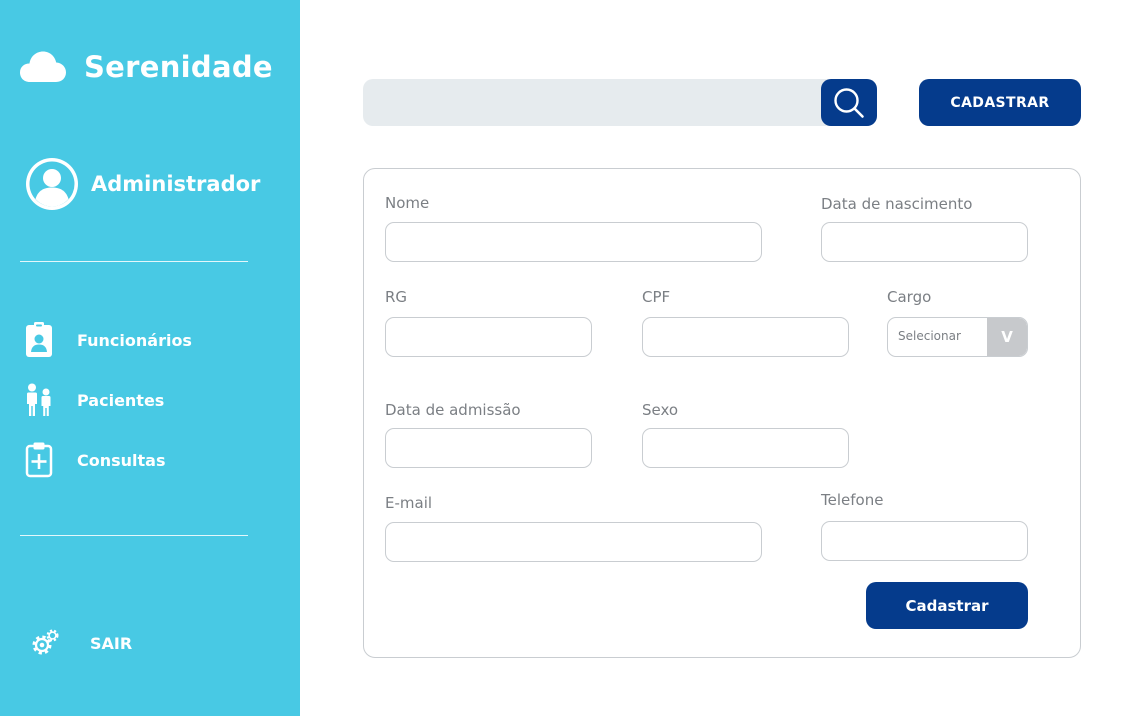 The width and height of the screenshot is (1127, 716). What do you see at coordinates (396, 297) in the screenshot?
I see `rg-label: RG` at bounding box center [396, 297].